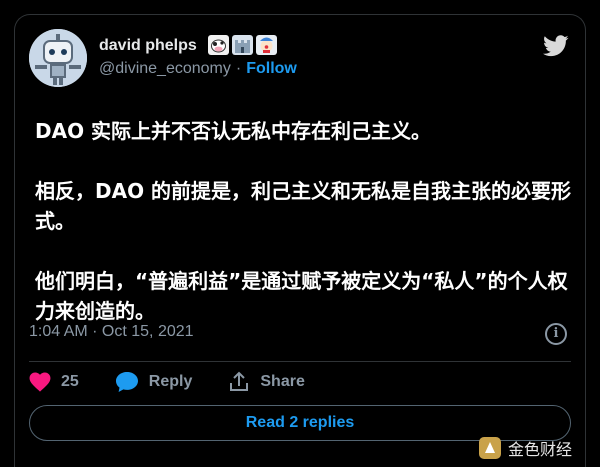  What do you see at coordinates (111, 332) in the screenshot?
I see `tweet-timestamp: 1:04 AM · Oct 15, 2021` at bounding box center [111, 332].